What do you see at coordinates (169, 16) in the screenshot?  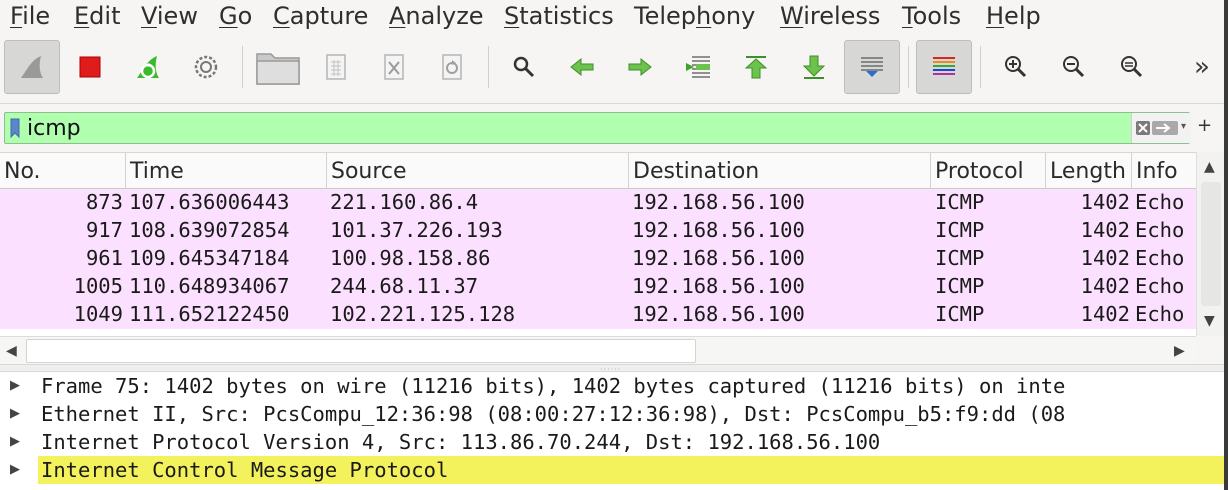 I see `menu-view: View` at bounding box center [169, 16].